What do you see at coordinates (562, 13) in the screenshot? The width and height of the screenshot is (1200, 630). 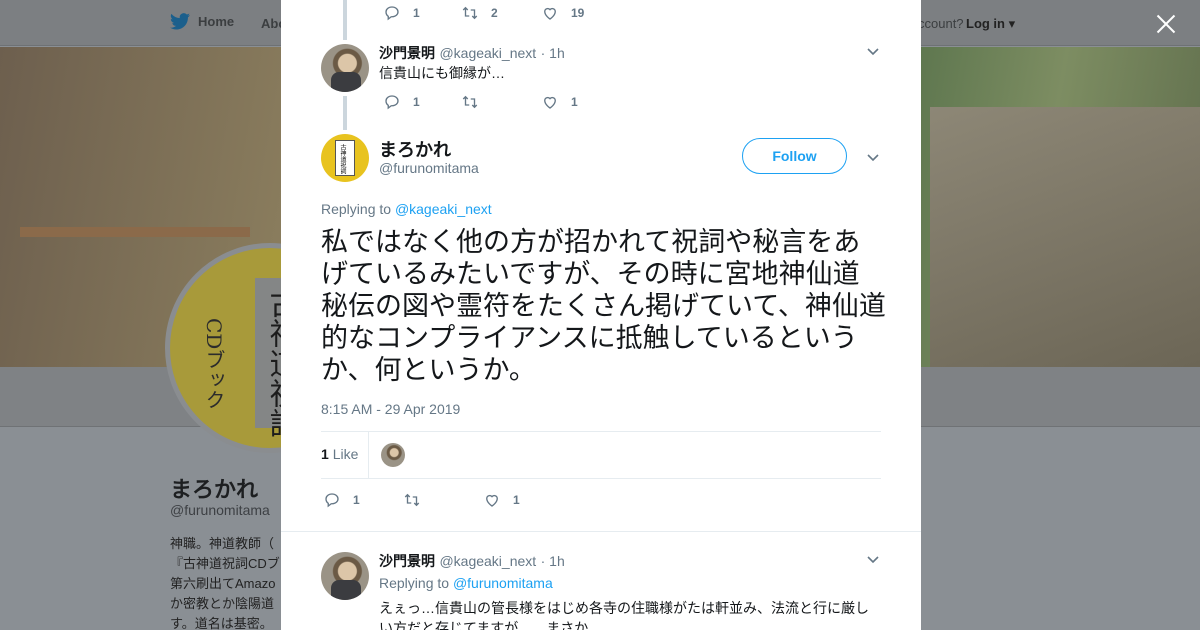 I see `like-button: 19` at bounding box center [562, 13].